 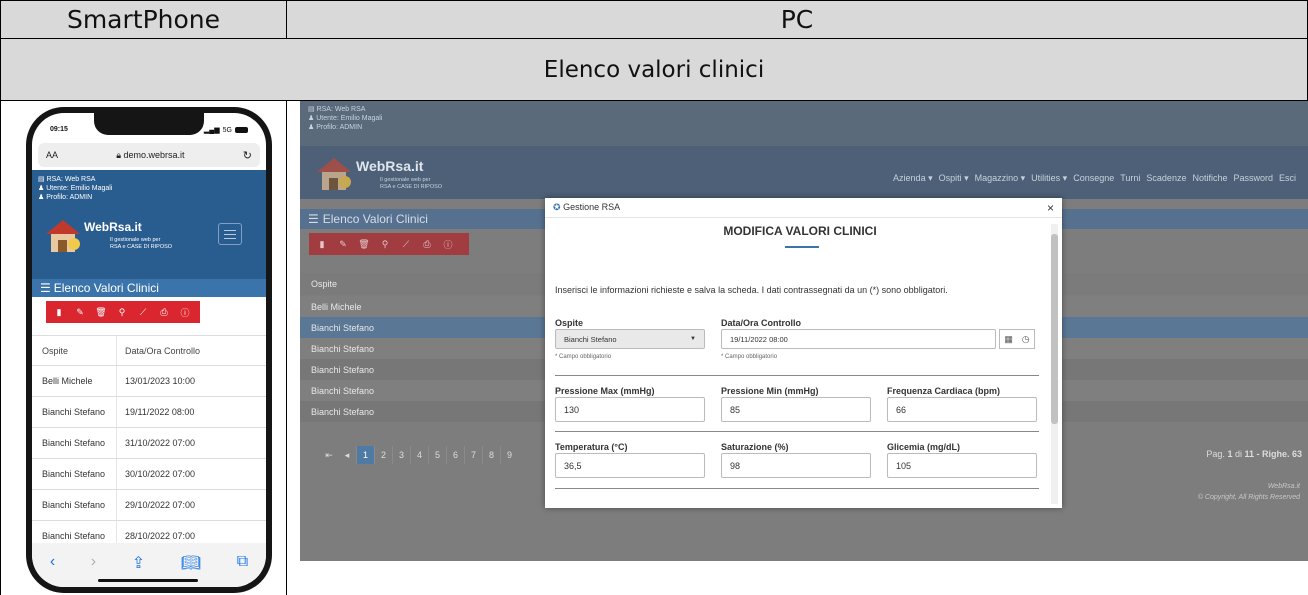 What do you see at coordinates (630, 465) in the screenshot?
I see `temp-input: 36,5` at bounding box center [630, 465].